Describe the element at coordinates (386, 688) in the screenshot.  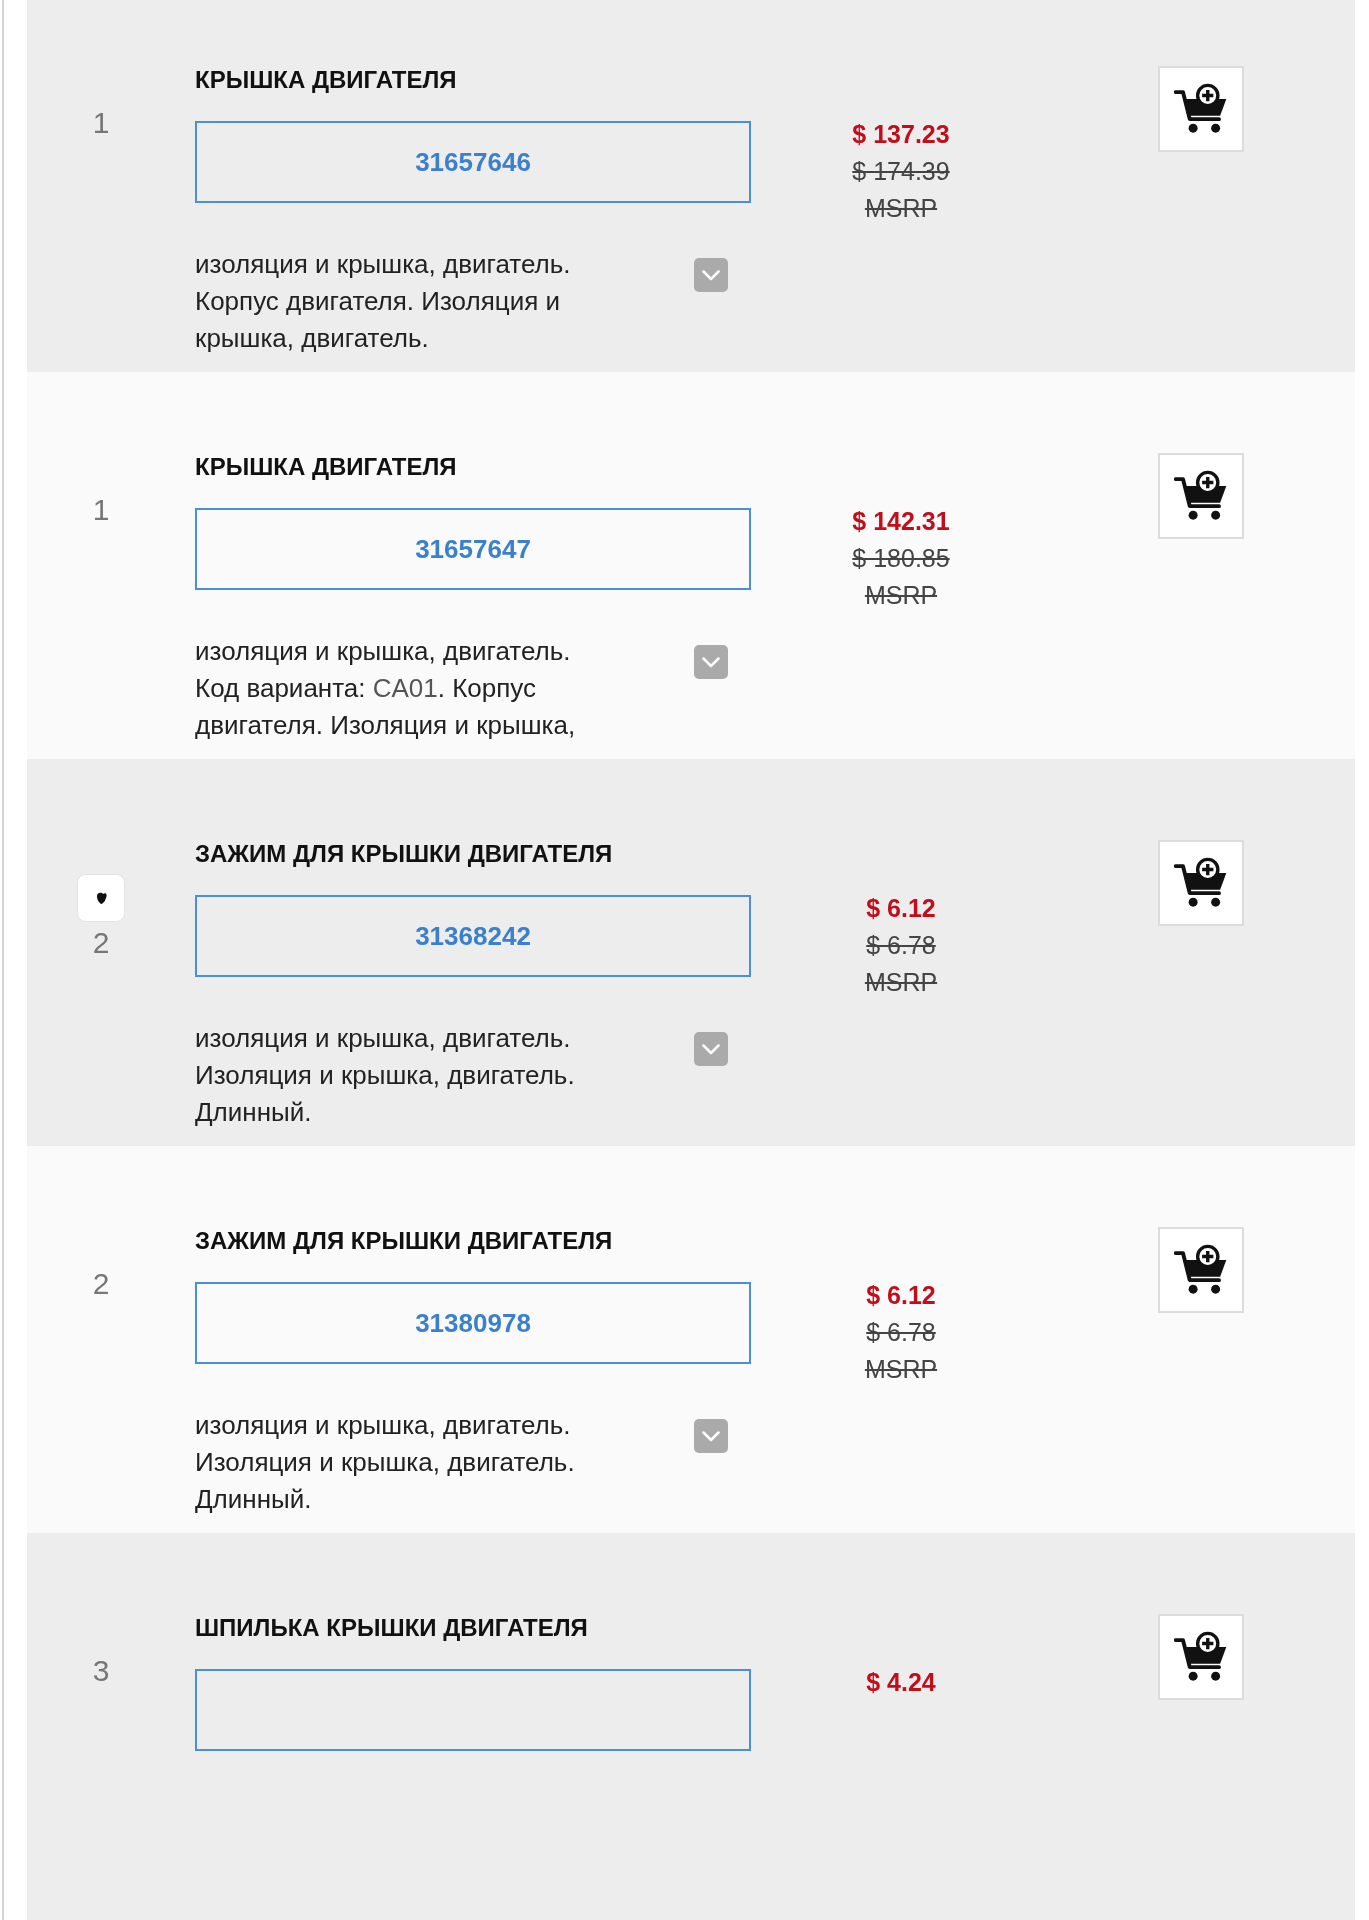
I see `part-description: изоляция и крышка, двигатель. Код варианта: CA01. Корпус двигателя. Изоляция и крышка,` at that location.